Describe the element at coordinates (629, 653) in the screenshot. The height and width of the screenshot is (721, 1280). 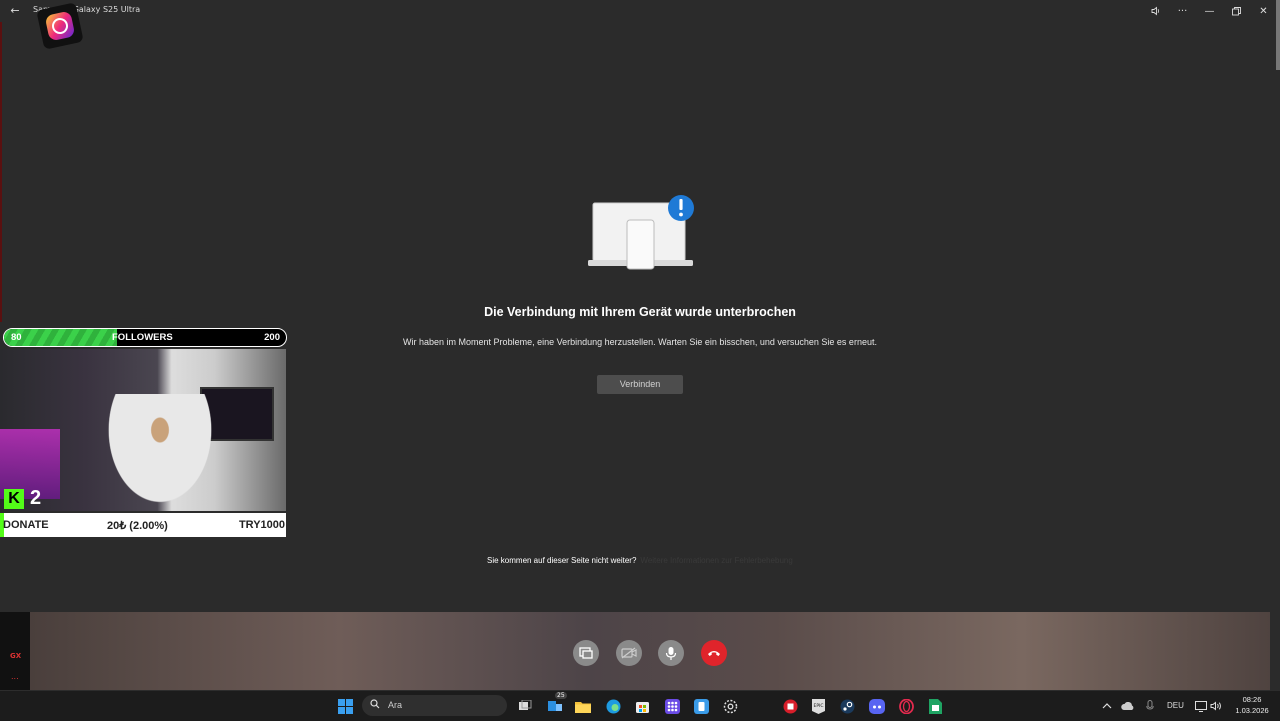
I see `camera-off-button` at that location.